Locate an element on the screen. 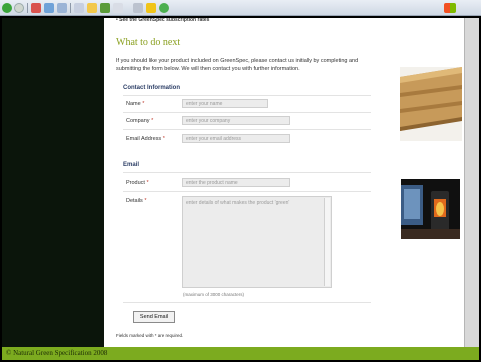  messenger-icon is located at coordinates (164, 8).